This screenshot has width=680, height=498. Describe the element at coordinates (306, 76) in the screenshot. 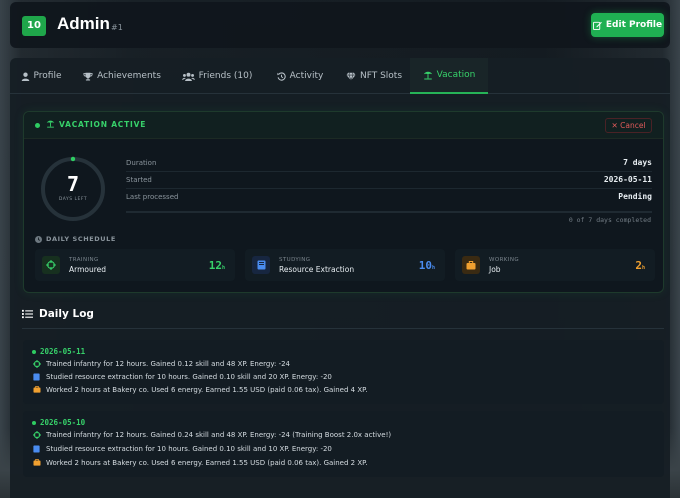

I see `tab-activity-label: Activity` at that location.